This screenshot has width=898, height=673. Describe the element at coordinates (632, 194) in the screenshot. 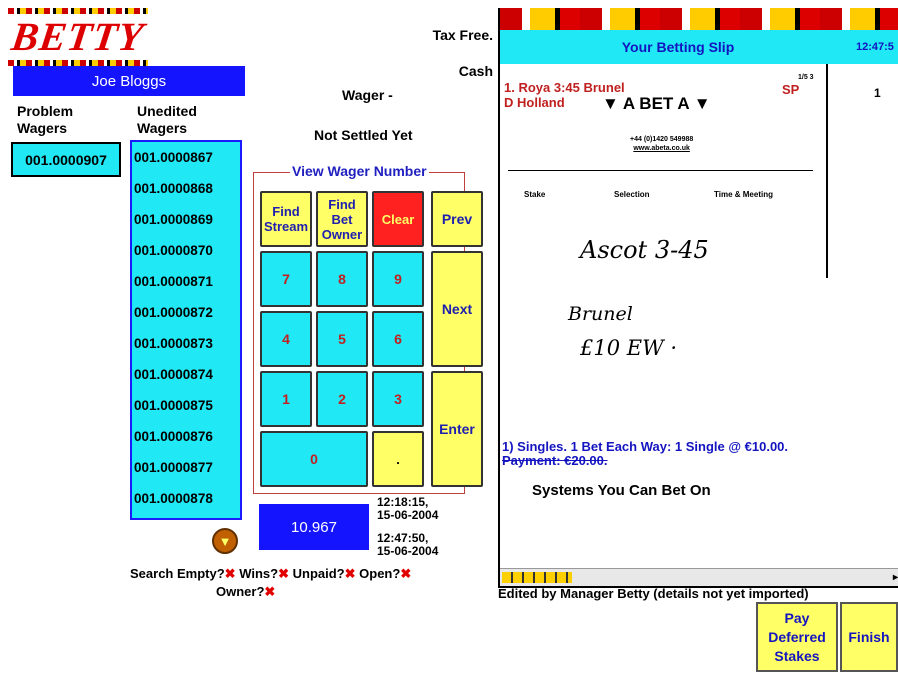

I see `slip-col-selection: Selection` at that location.